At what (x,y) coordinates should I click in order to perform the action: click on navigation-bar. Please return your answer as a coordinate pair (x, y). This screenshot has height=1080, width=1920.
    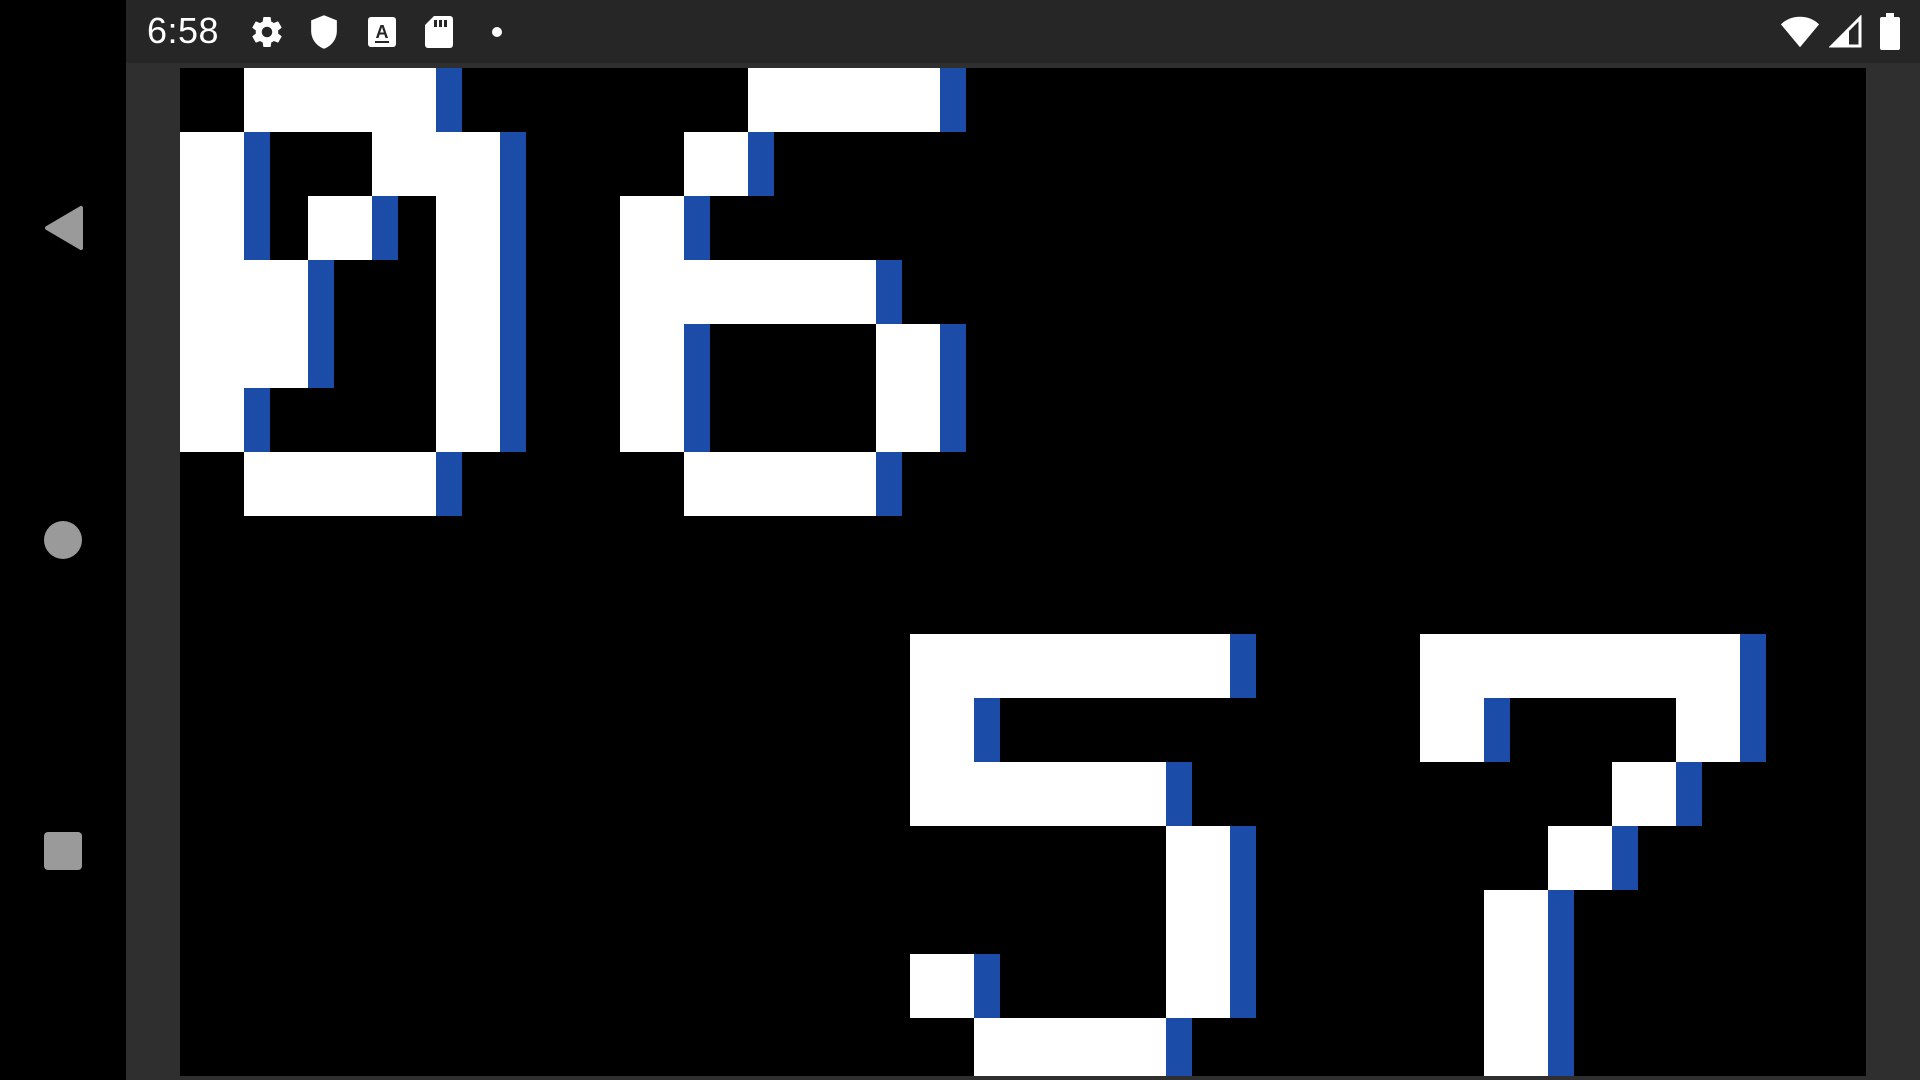
    Looking at the image, I should click on (63, 540).